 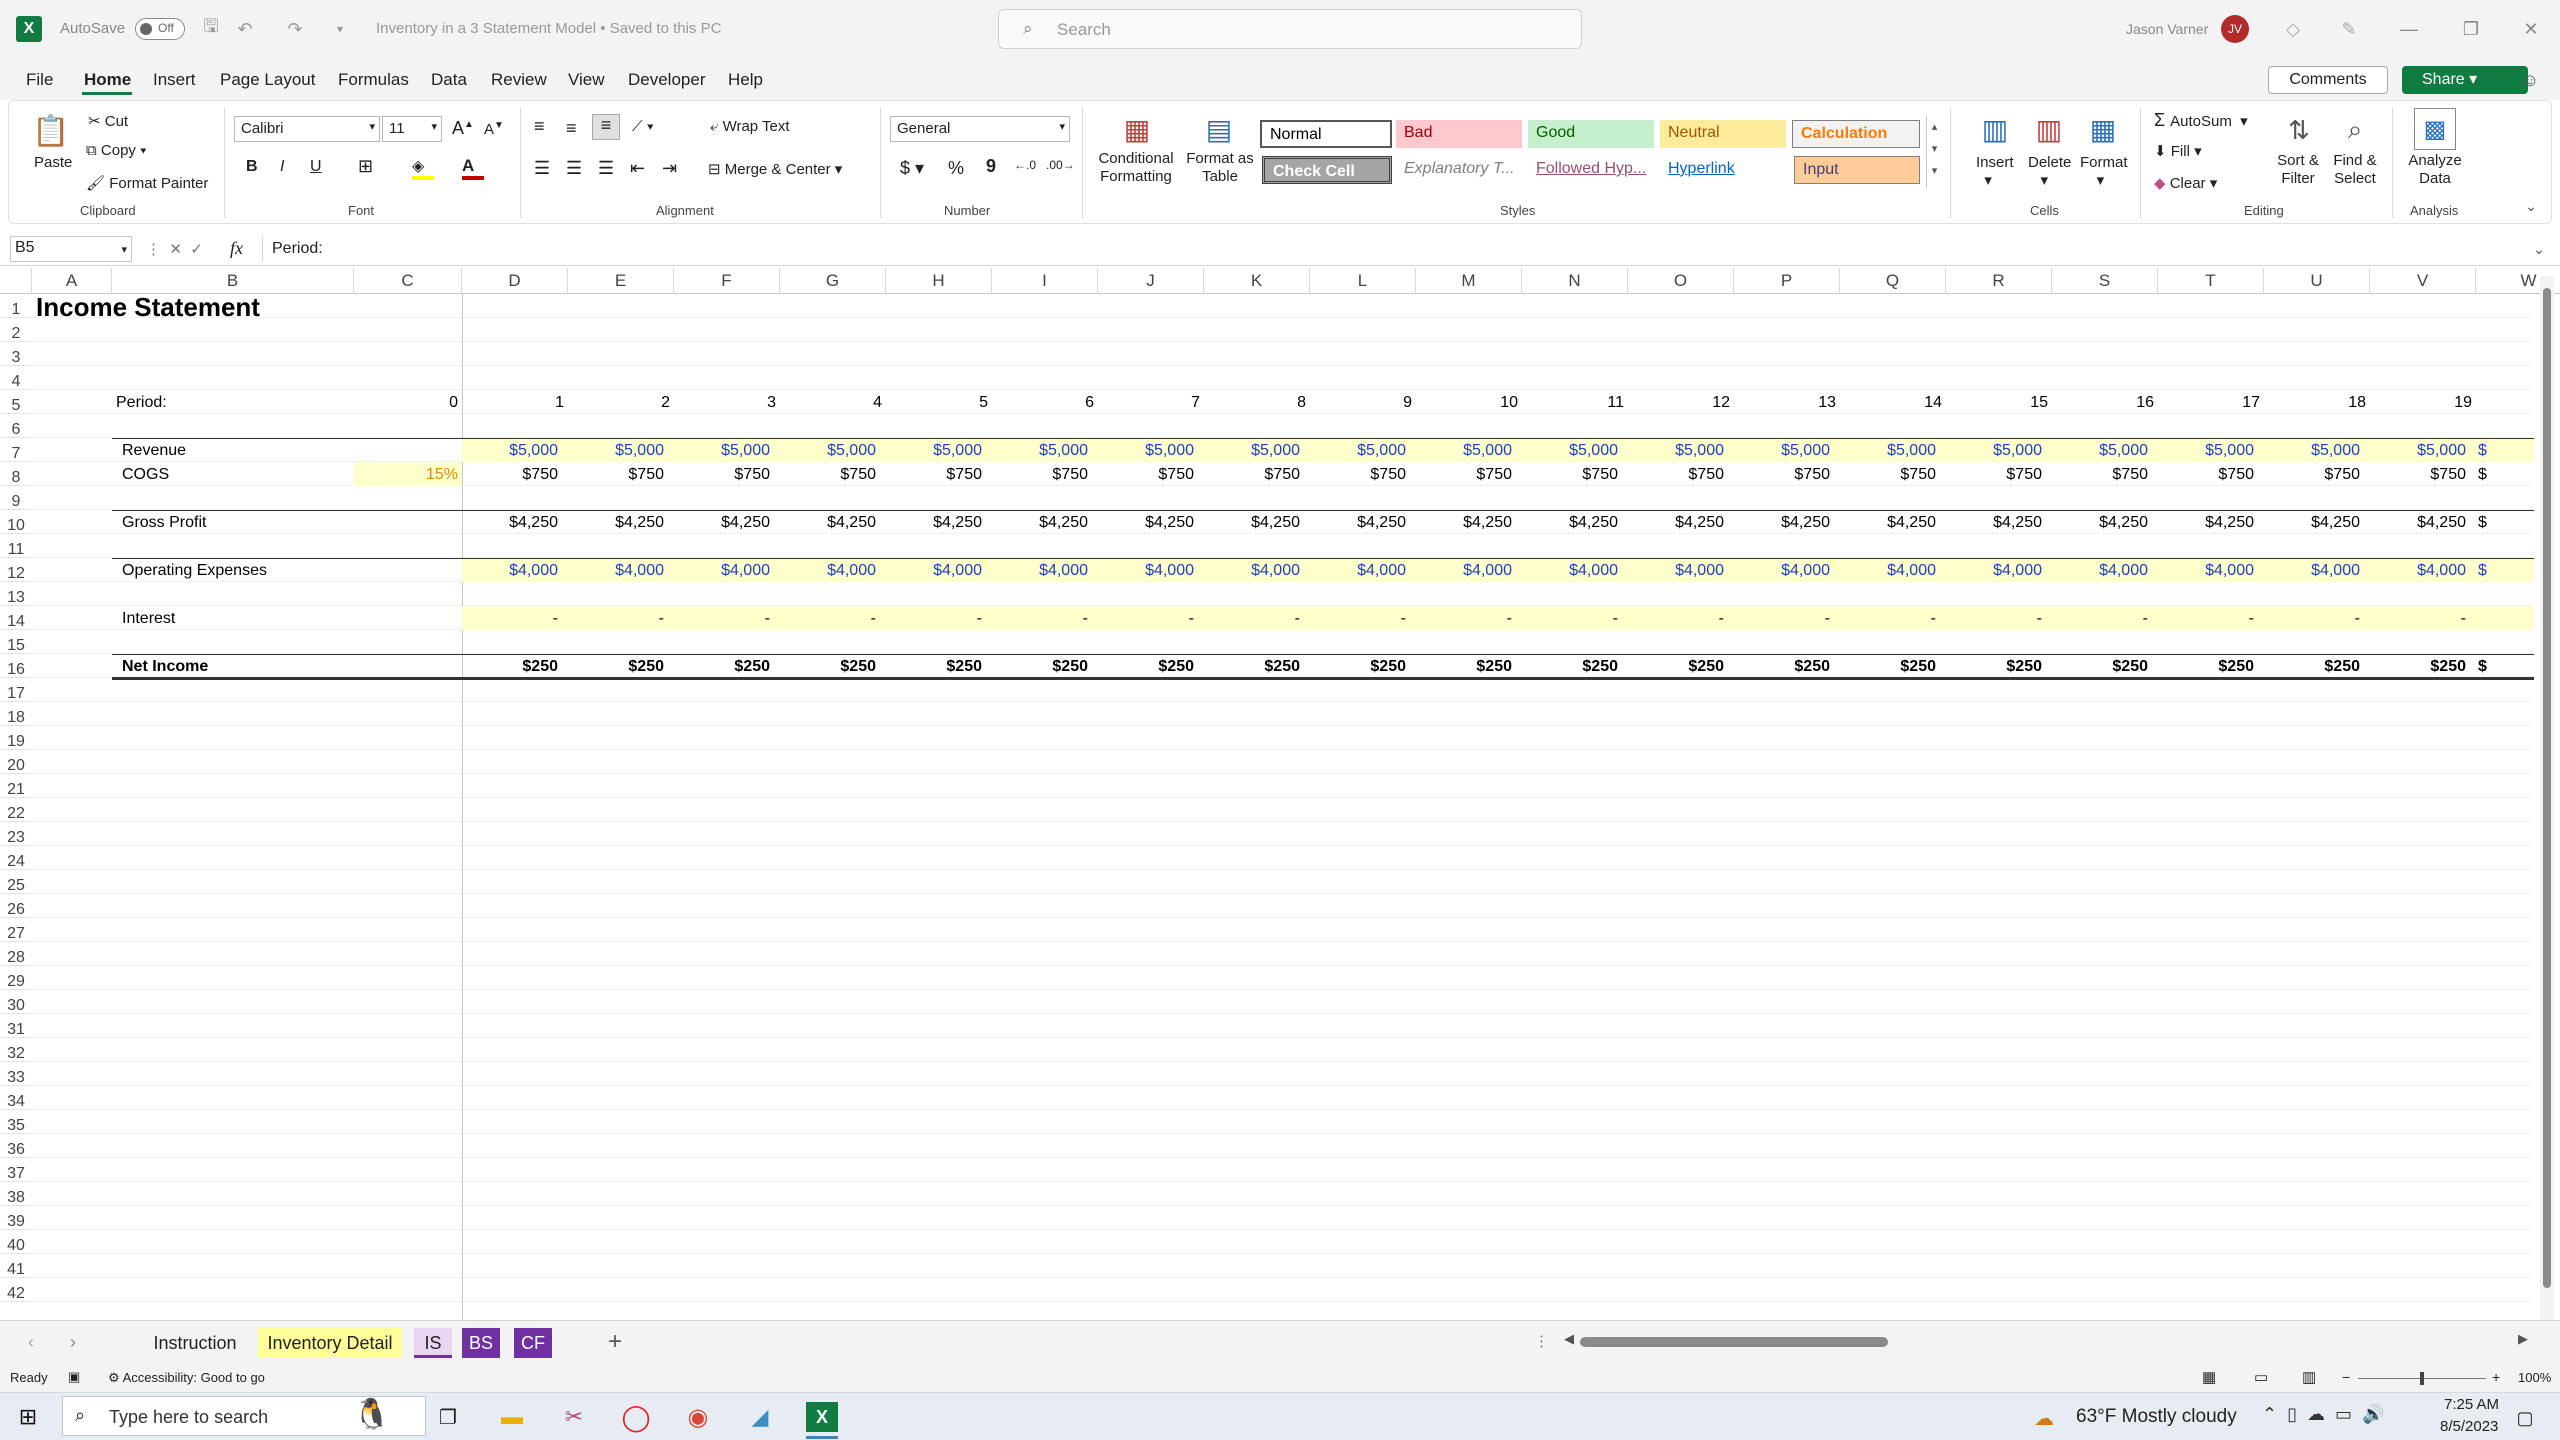 I want to click on style-hyperlink: Hyperlink, so click(x=1723, y=170).